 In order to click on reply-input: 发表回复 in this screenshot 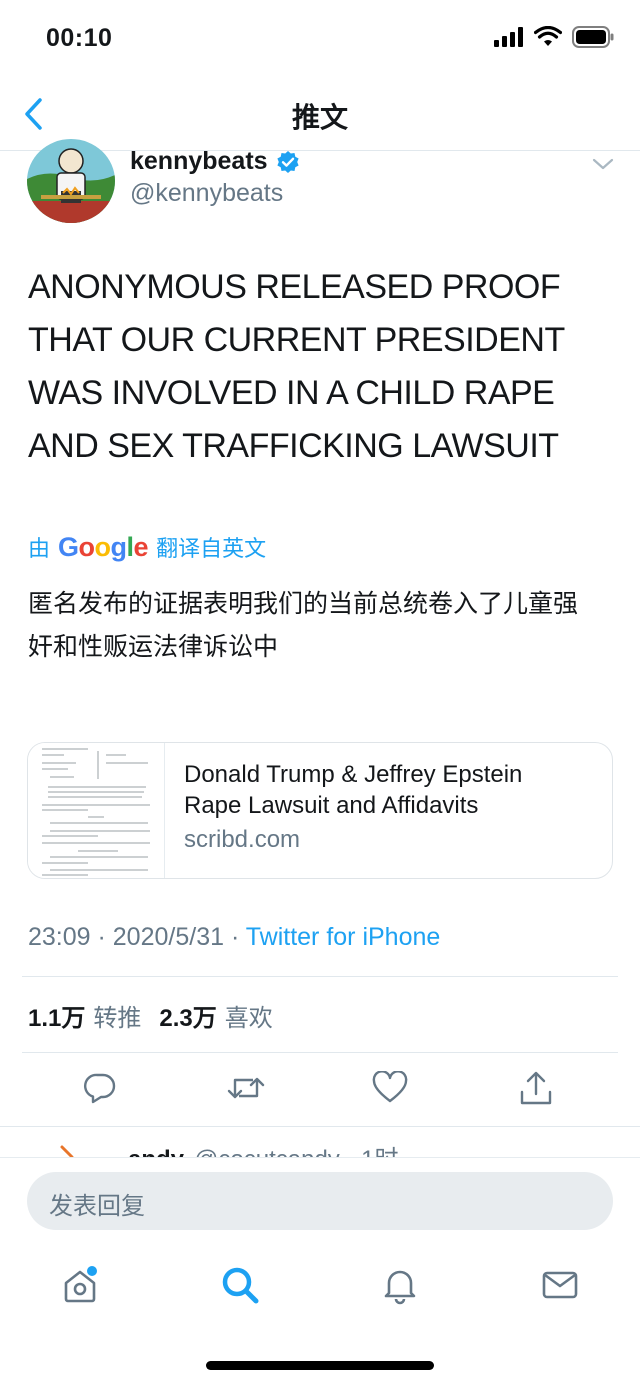, I will do `click(320, 1201)`.